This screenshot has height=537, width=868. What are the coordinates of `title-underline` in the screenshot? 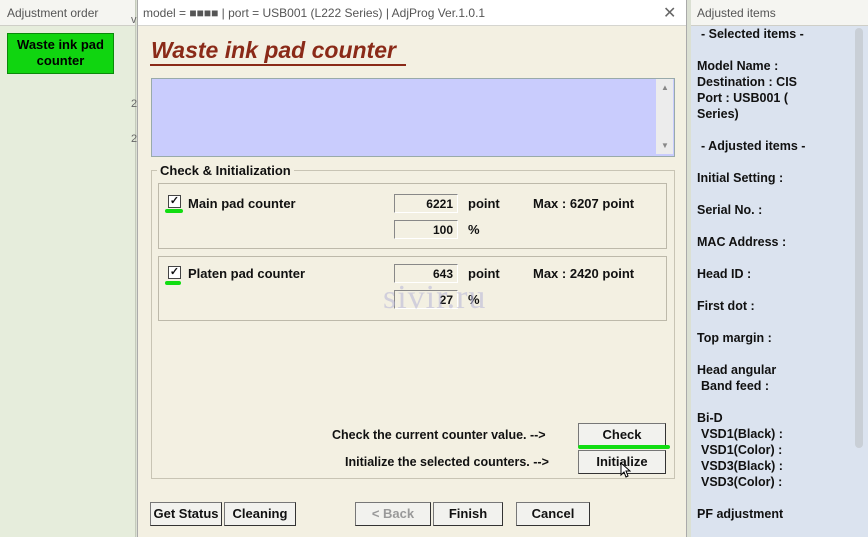 It's located at (278, 65).